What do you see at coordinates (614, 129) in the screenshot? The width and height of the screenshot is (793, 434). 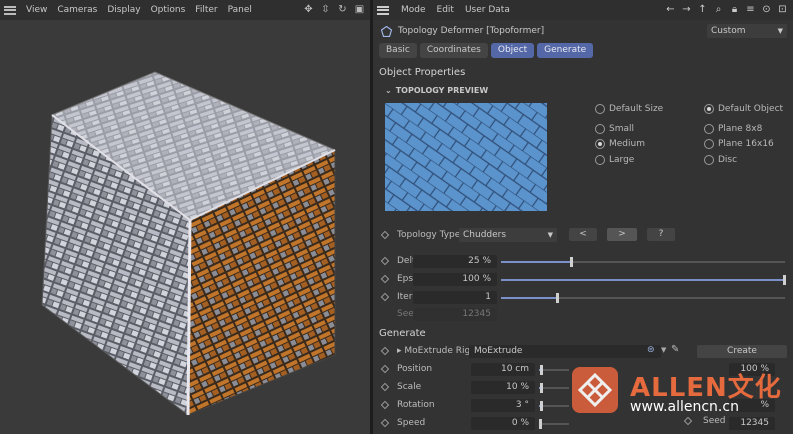 I see `radio-small: Small` at bounding box center [614, 129].